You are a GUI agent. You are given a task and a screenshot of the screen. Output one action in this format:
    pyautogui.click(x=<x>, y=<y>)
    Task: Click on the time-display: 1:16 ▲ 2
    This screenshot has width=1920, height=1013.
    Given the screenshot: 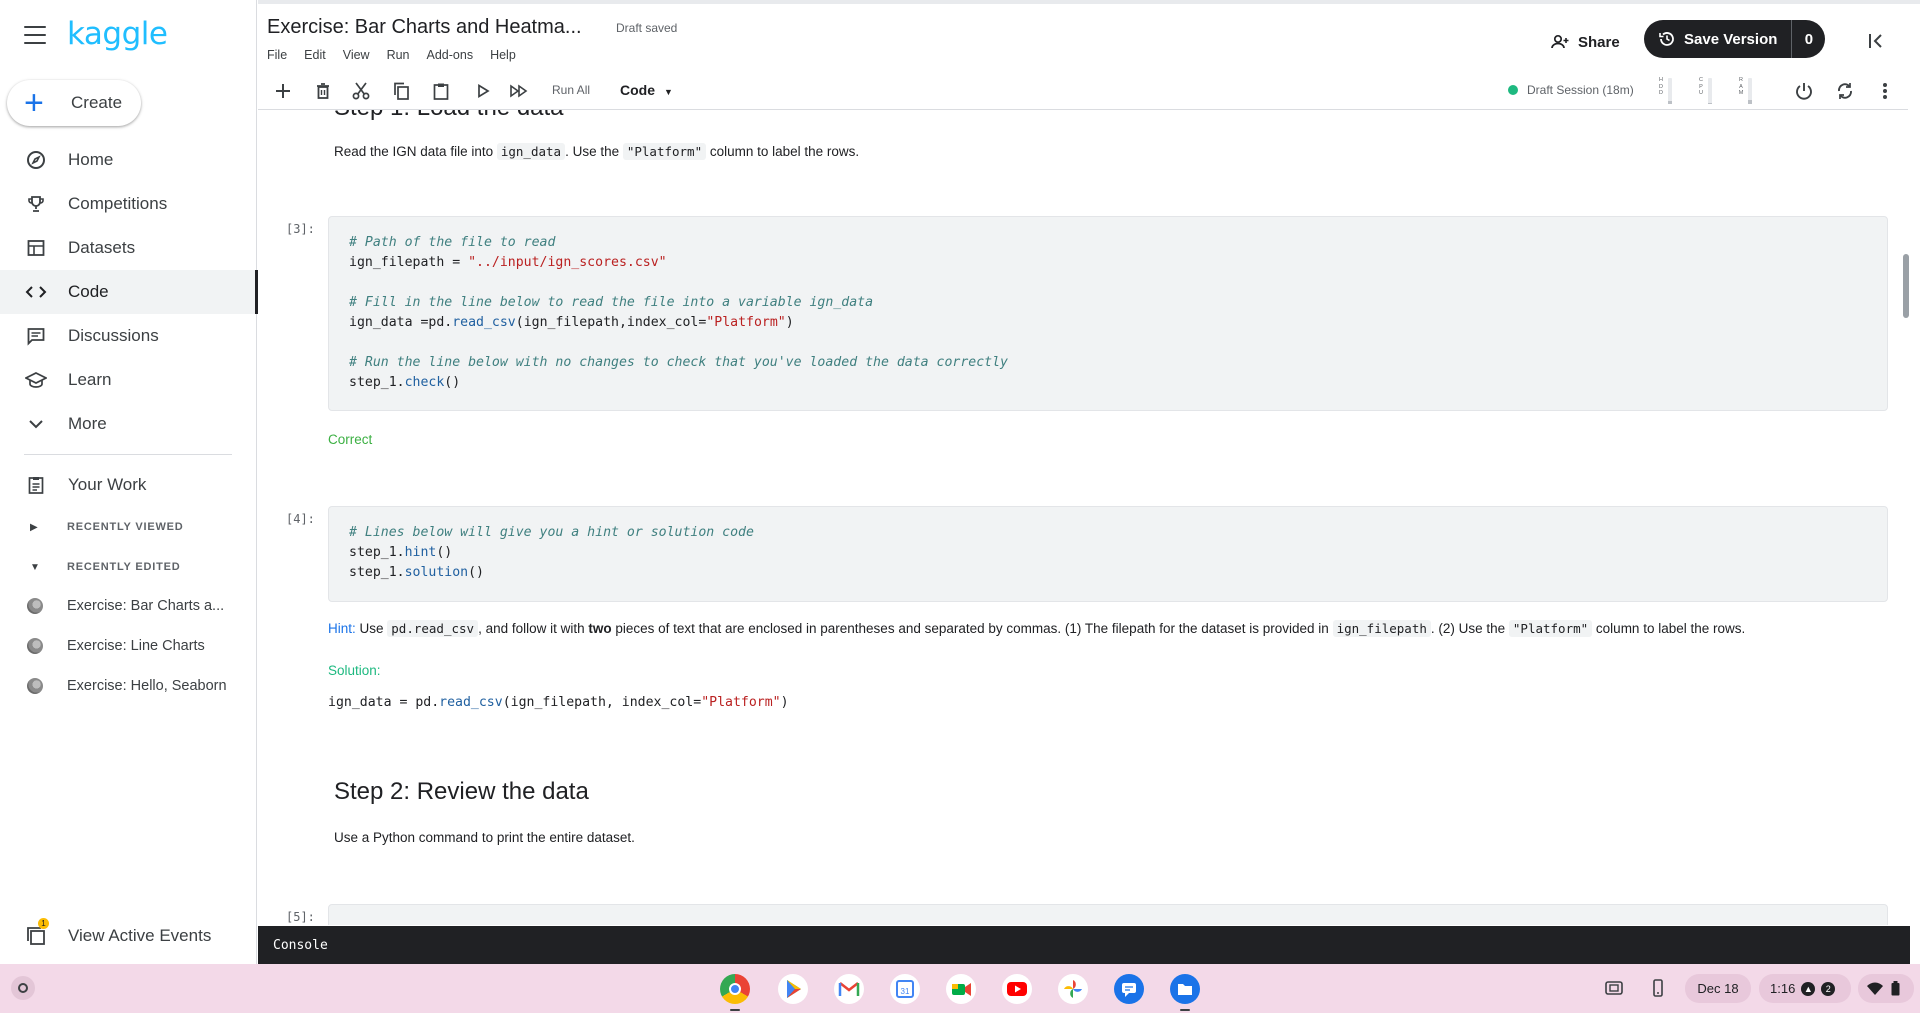 What is the action you would take?
    pyautogui.click(x=1805, y=988)
    